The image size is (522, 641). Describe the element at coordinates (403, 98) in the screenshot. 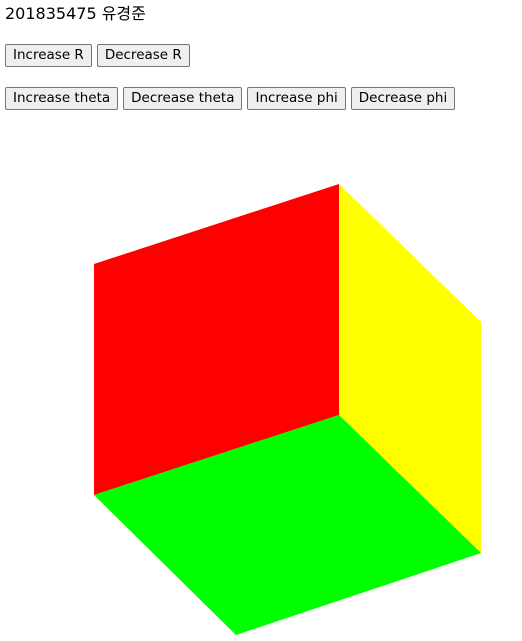

I see `decrease-phi-button: Decrease phi` at that location.